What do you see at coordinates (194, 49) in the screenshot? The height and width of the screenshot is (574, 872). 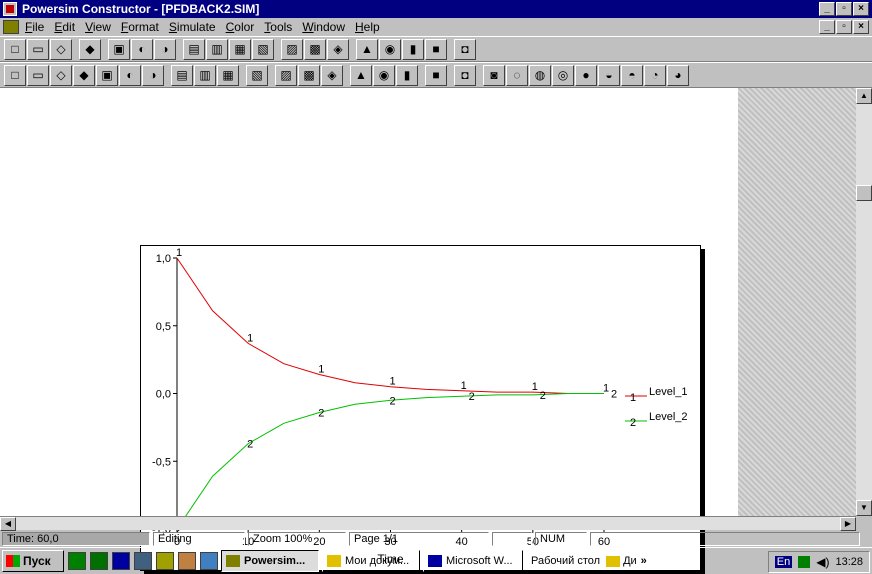 I see `zoom-out-icon: ▤` at bounding box center [194, 49].